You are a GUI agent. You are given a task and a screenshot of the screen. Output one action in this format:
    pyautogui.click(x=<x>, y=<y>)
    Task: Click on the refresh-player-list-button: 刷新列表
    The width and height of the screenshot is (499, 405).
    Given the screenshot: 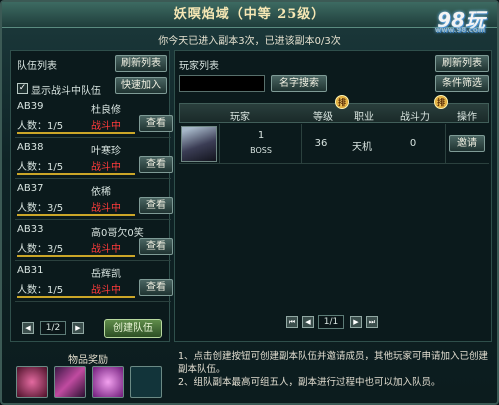 What is the action you would take?
    pyautogui.click(x=462, y=63)
    